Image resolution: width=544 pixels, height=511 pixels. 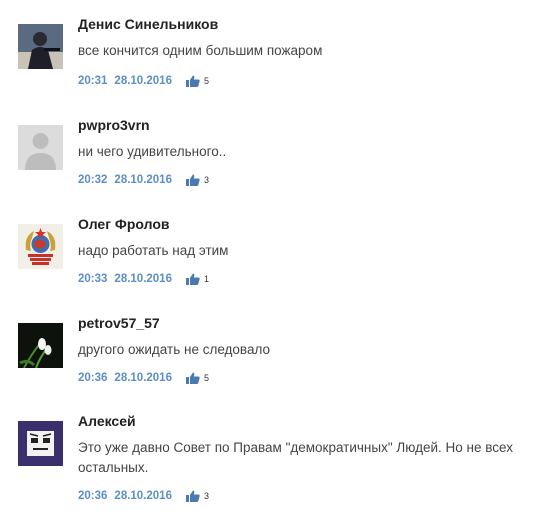 What do you see at coordinates (40, 147) in the screenshot?
I see `default-user-icon` at bounding box center [40, 147].